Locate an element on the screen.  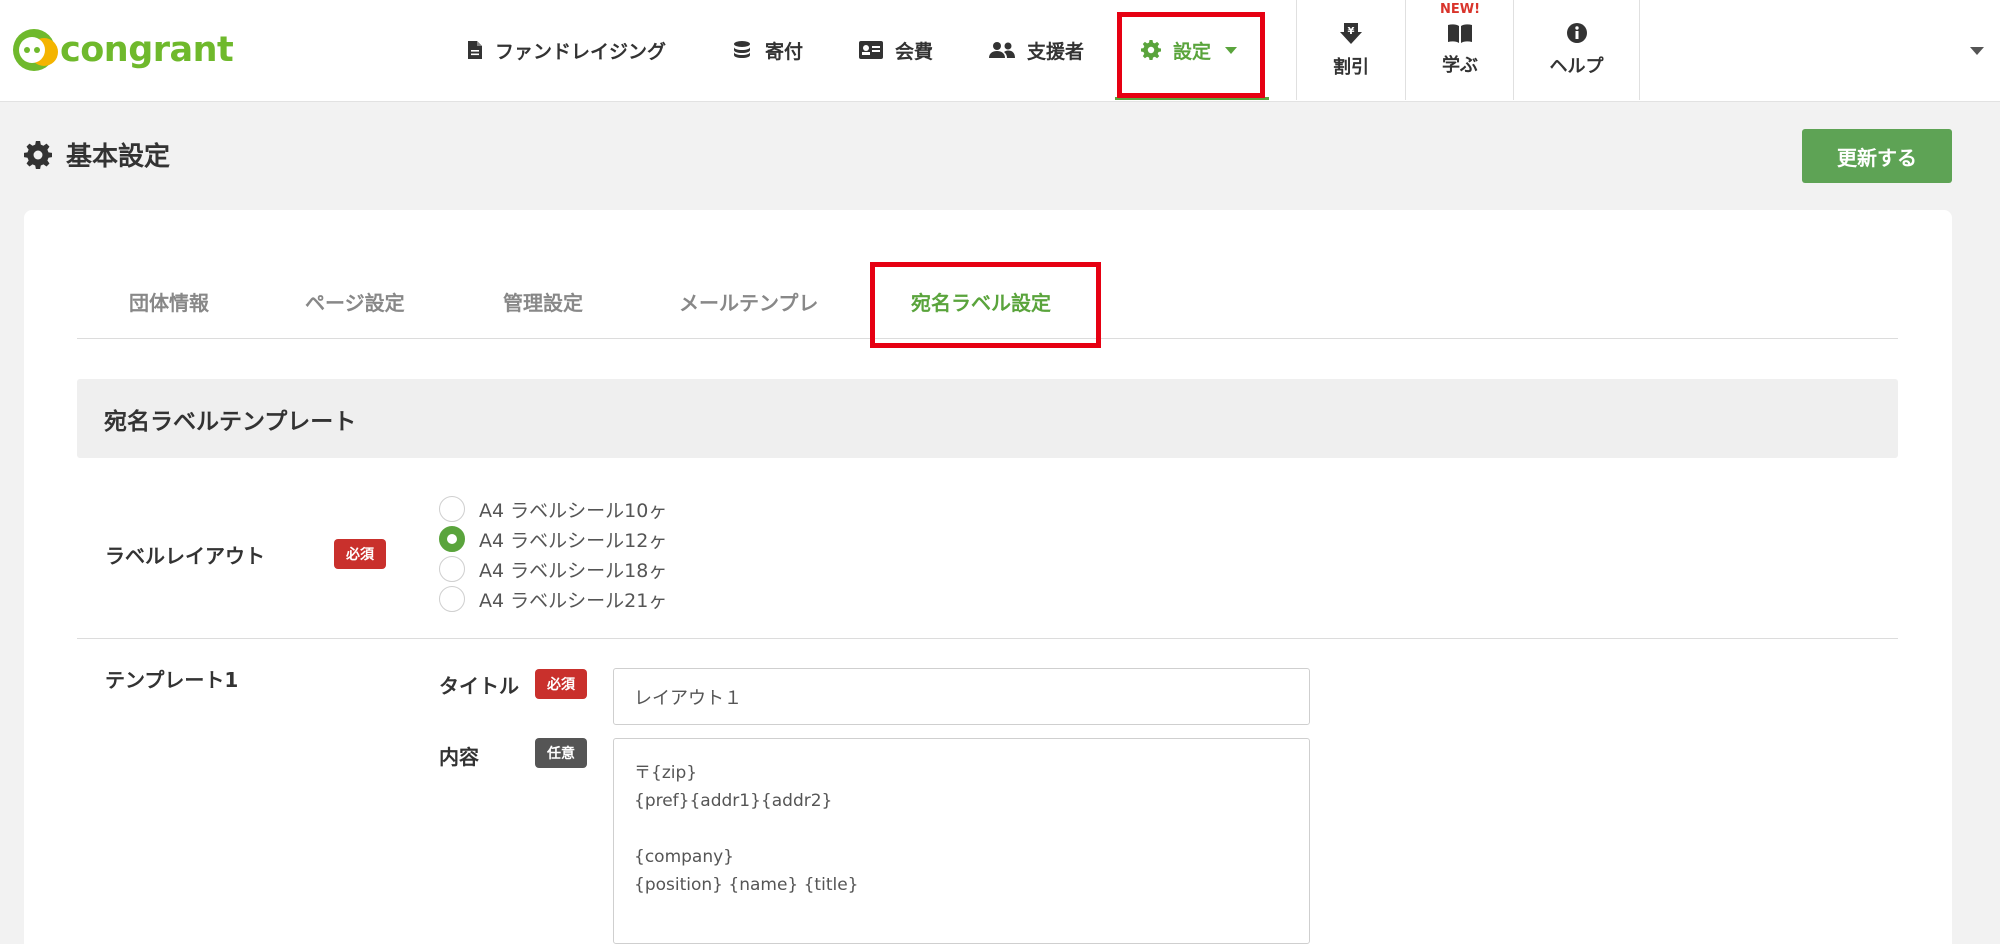
label-layout-label: ラベルレイアウト is located at coordinates (185, 556).